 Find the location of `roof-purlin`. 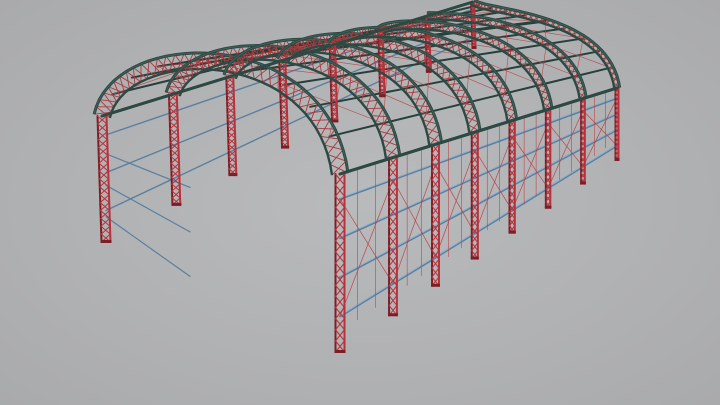

roof-purlin is located at coordinates (593, 72).